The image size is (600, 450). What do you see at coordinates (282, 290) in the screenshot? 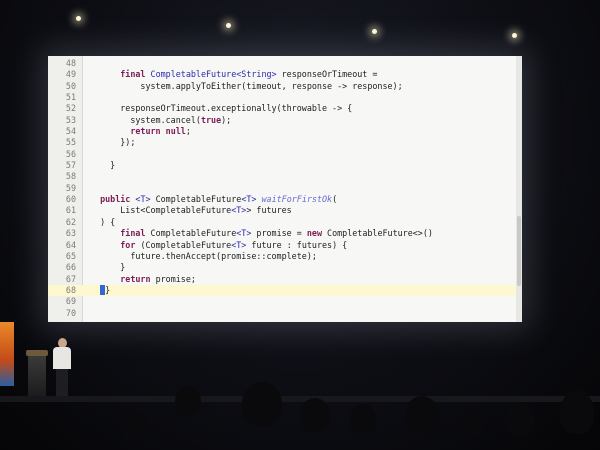
I see `code-line: 68 }` at bounding box center [282, 290].